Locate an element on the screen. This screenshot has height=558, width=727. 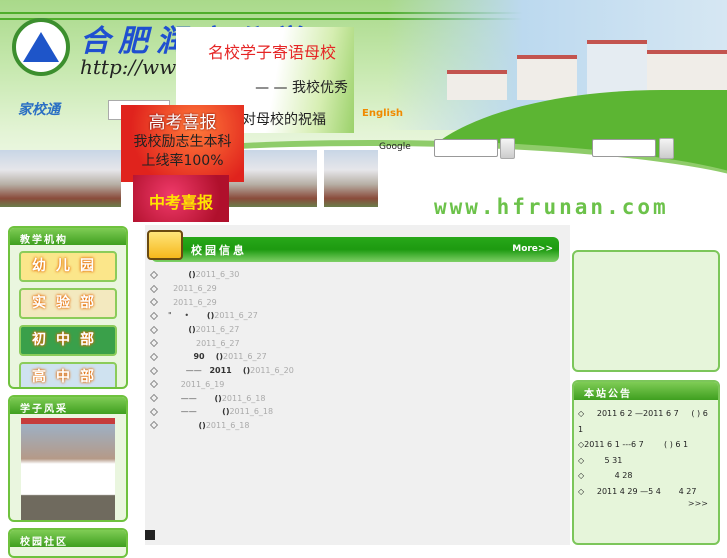
student-photo is located at coordinates (68, 469).